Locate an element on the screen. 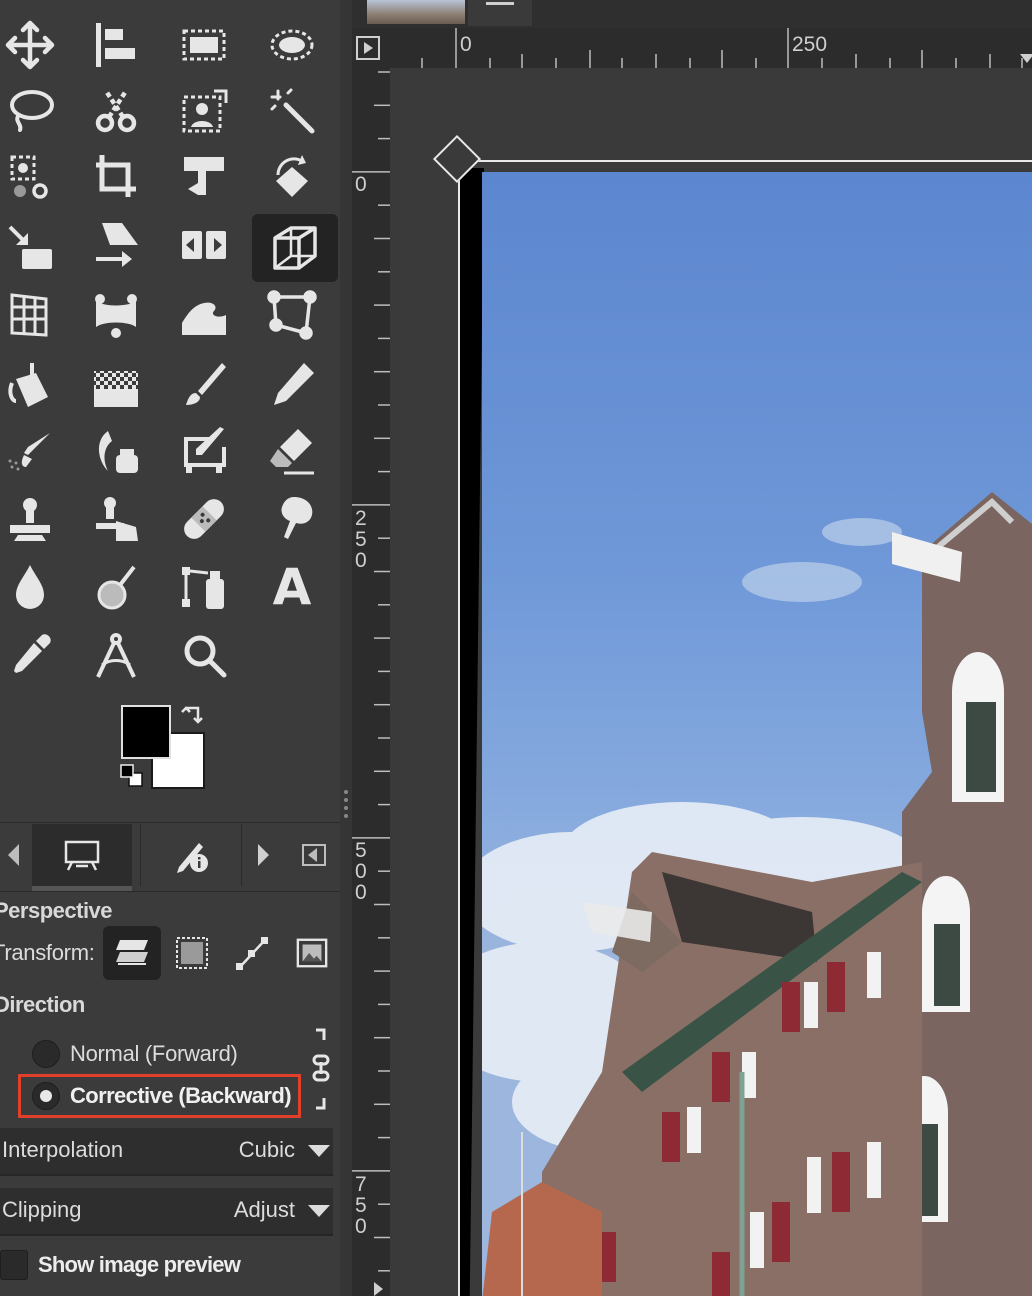 The width and height of the screenshot is (1032, 1296). clipping-value: Adjust is located at coordinates (264, 1209).